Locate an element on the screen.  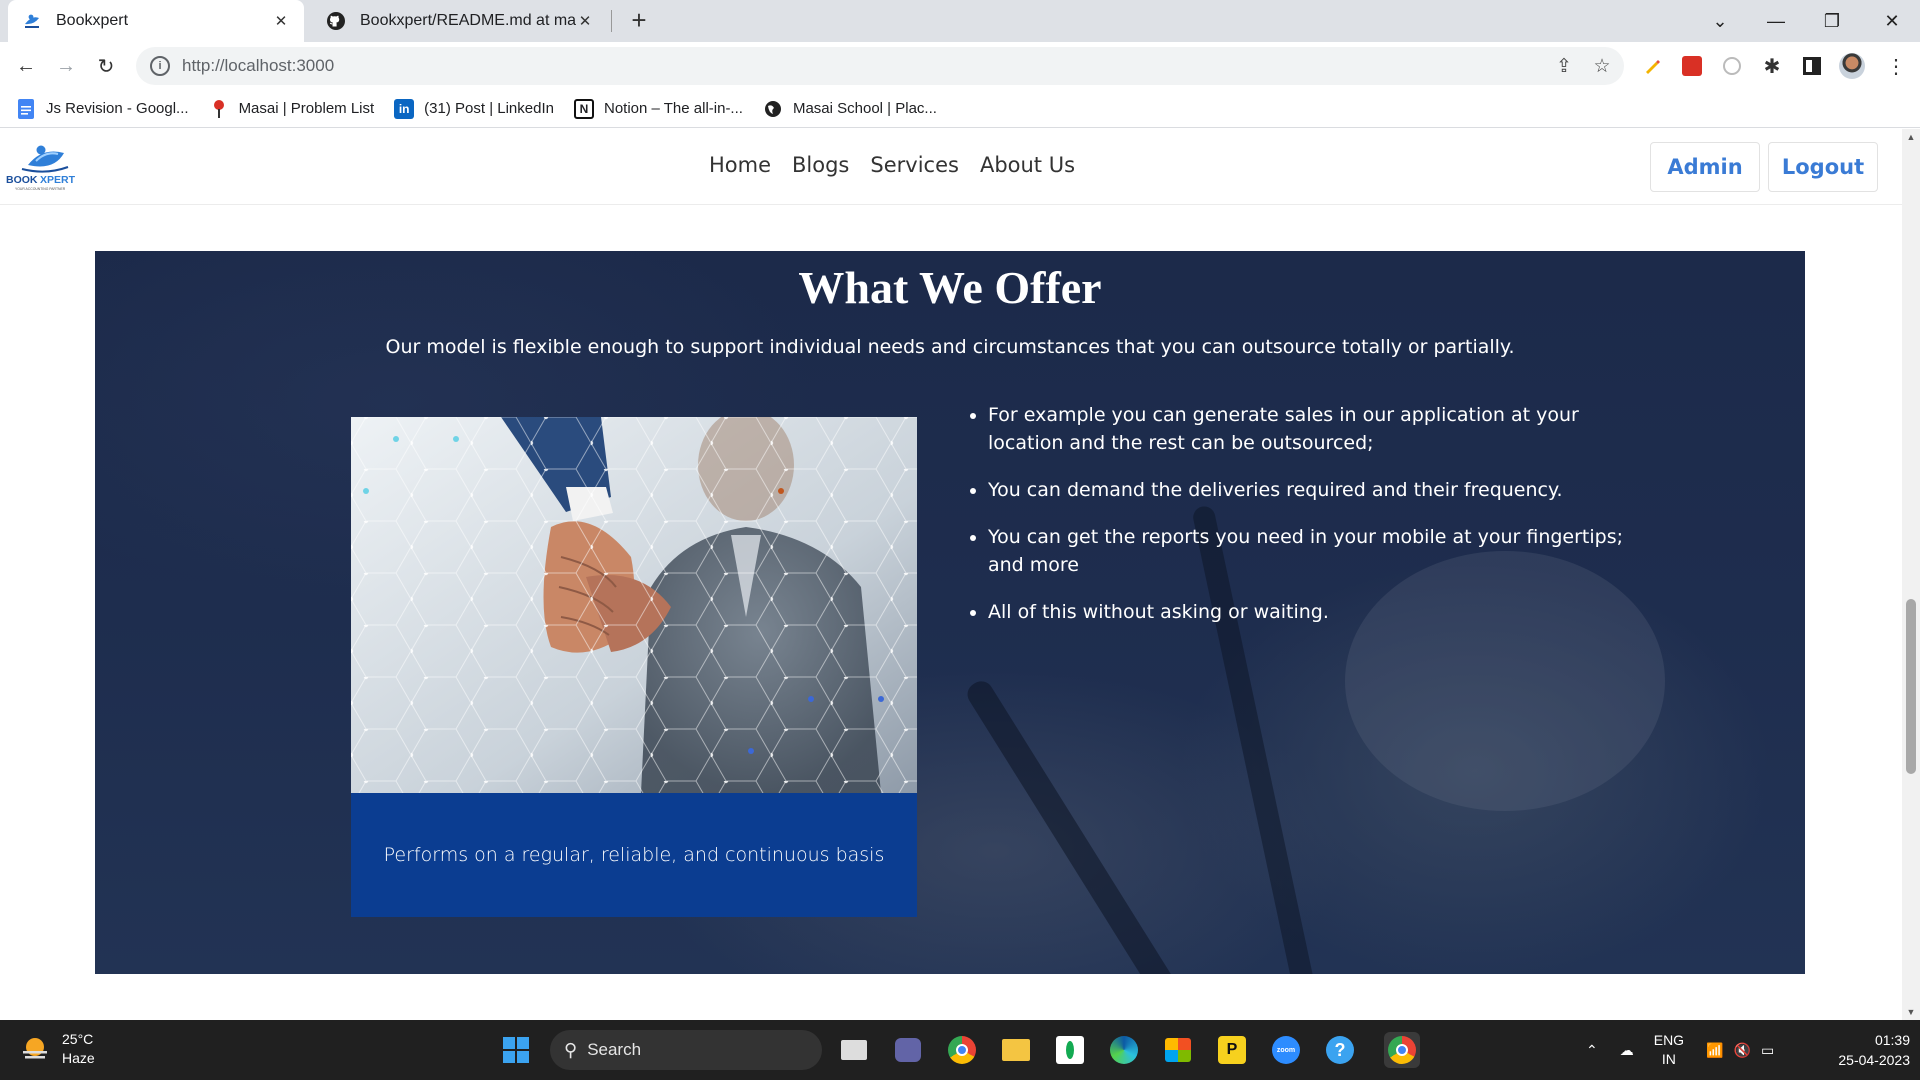
site-info-icon: i is located at coordinates (160, 66).